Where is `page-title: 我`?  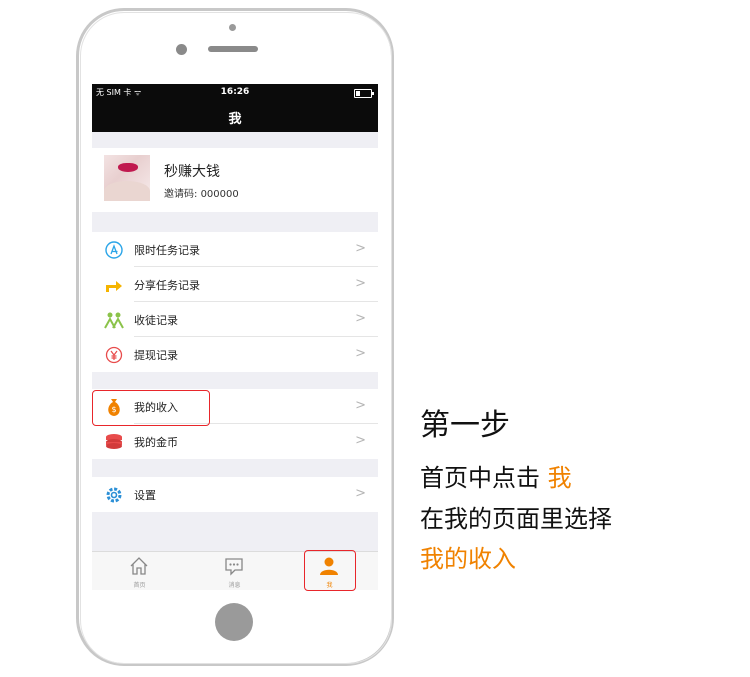 page-title: 我 is located at coordinates (235, 119).